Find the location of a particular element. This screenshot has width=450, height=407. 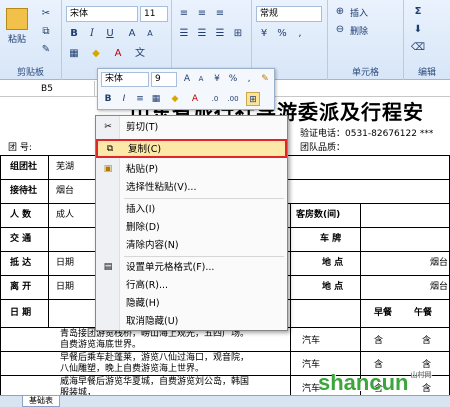

clipboard-group: 粘贴 ✂ ⧉ ✎ 剪贴板 is located at coordinates (31, 40).